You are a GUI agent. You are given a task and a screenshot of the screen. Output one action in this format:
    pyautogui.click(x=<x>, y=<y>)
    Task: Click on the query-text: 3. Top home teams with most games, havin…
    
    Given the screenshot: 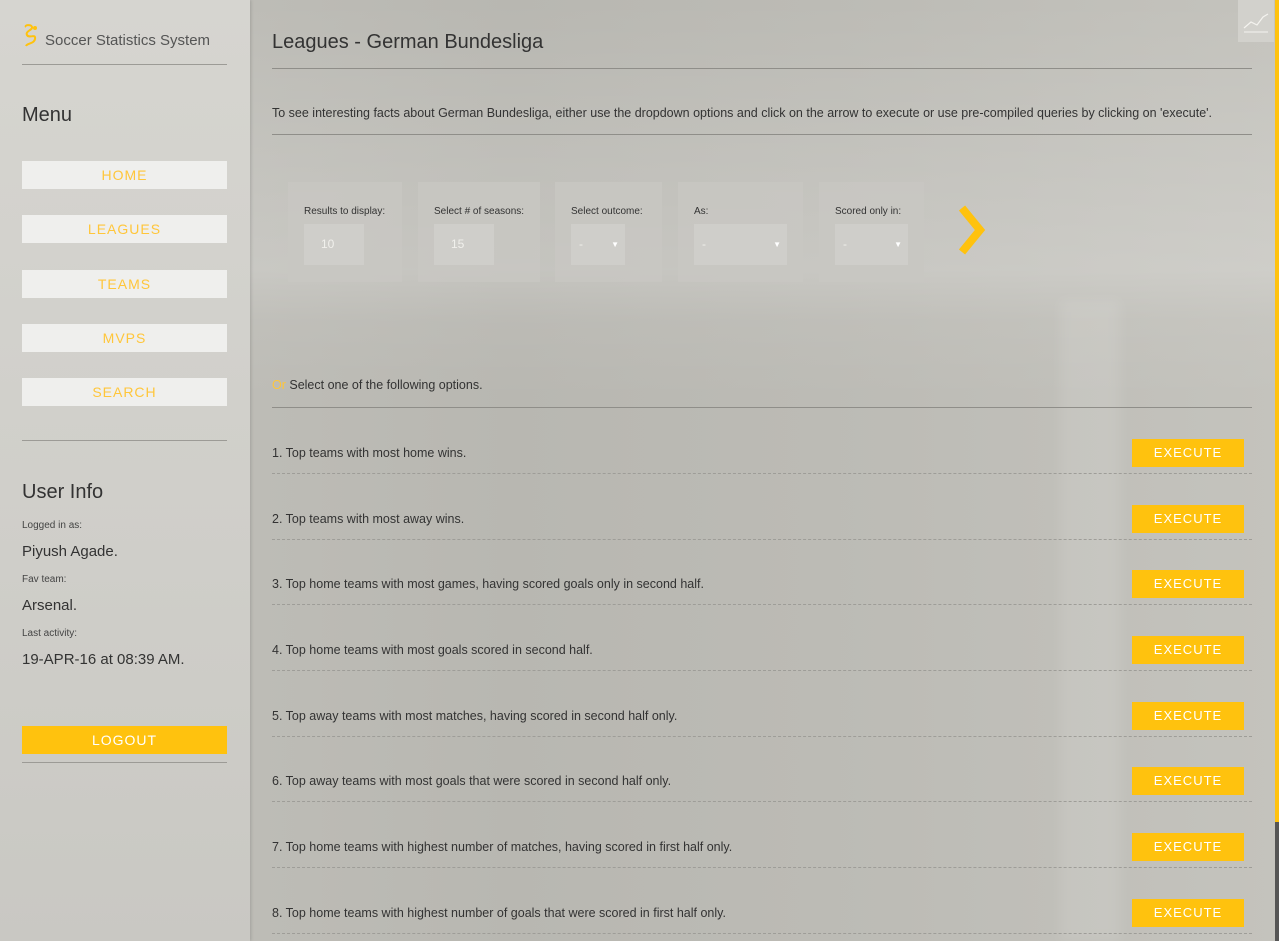 What is the action you would take?
    pyautogui.click(x=488, y=584)
    